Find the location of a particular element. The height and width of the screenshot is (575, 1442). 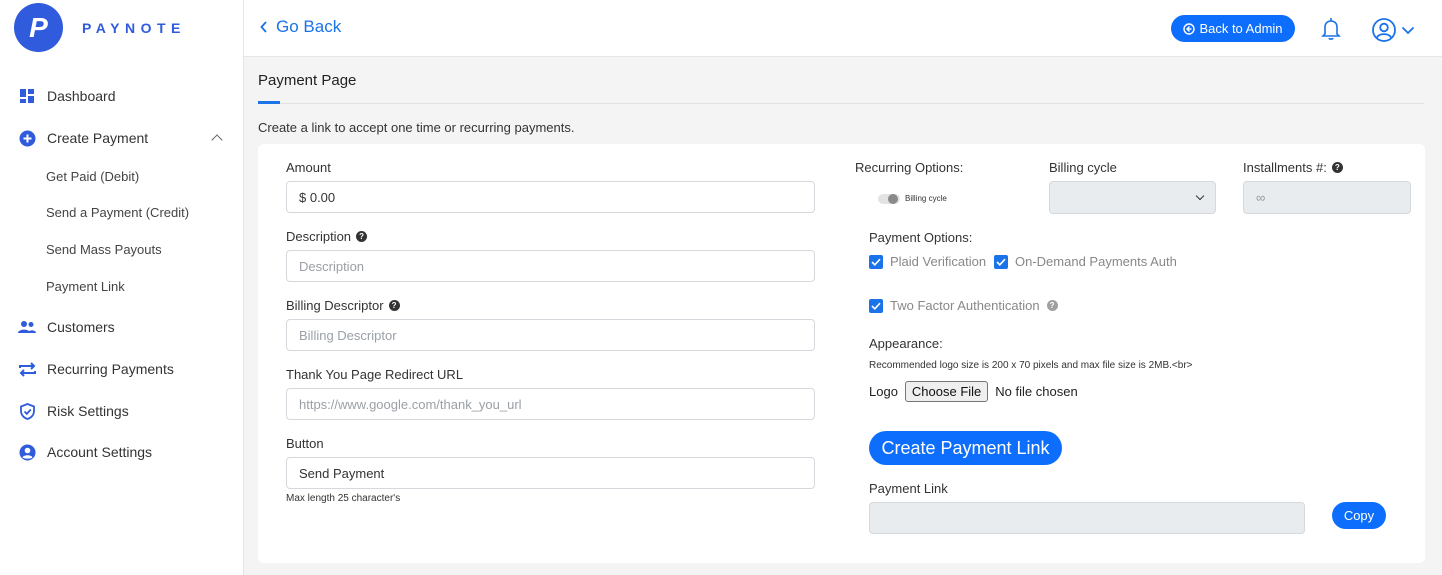

payment-options-label: Payment Options: is located at coordinates (920, 237).